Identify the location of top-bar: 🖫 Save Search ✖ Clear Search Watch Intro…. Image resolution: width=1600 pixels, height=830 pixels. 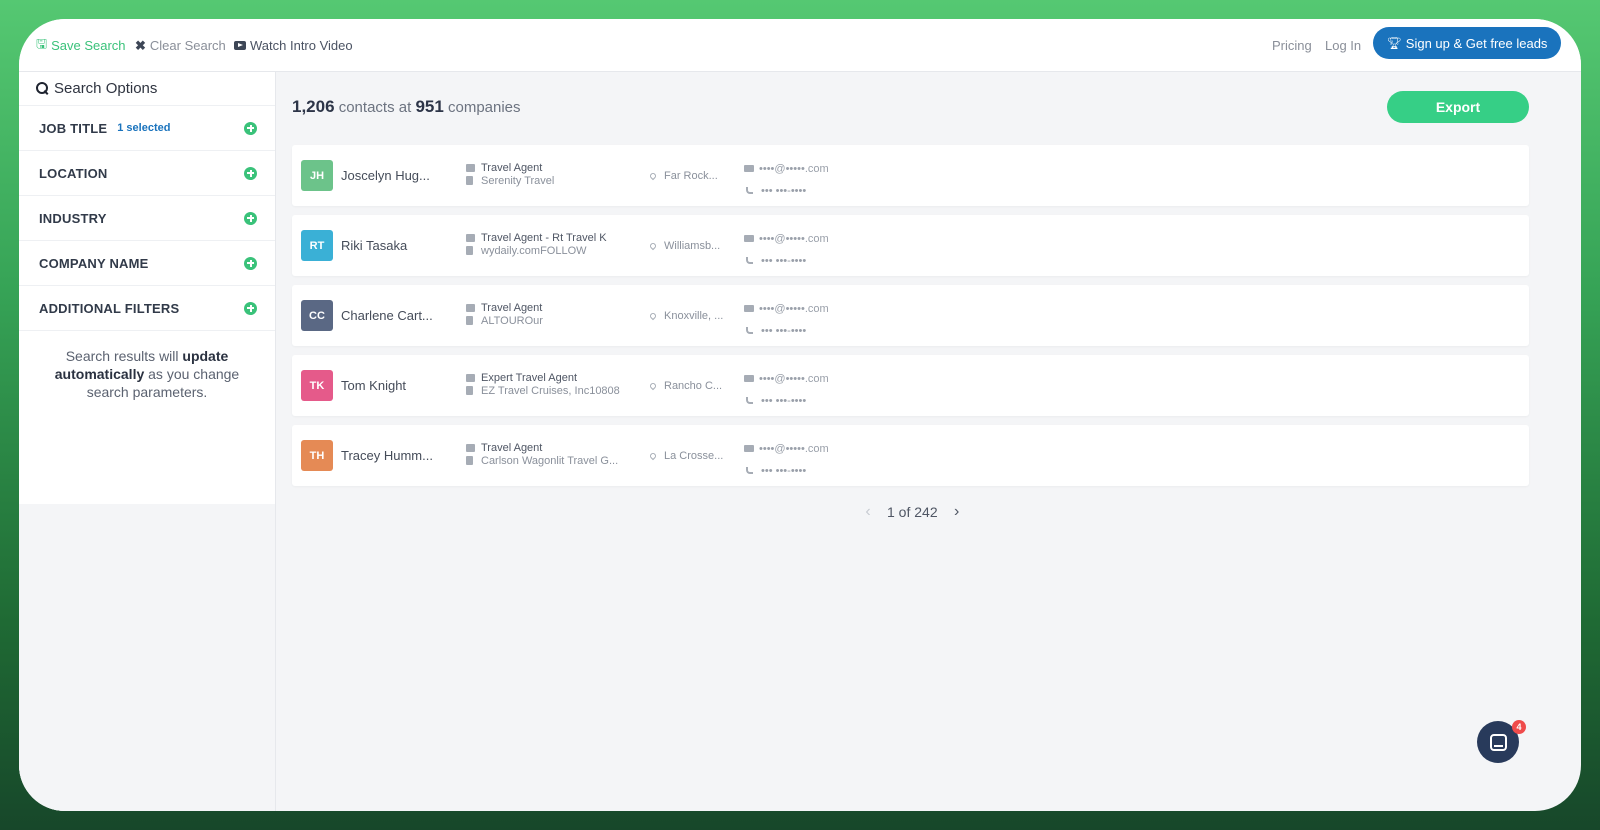
(800, 45).